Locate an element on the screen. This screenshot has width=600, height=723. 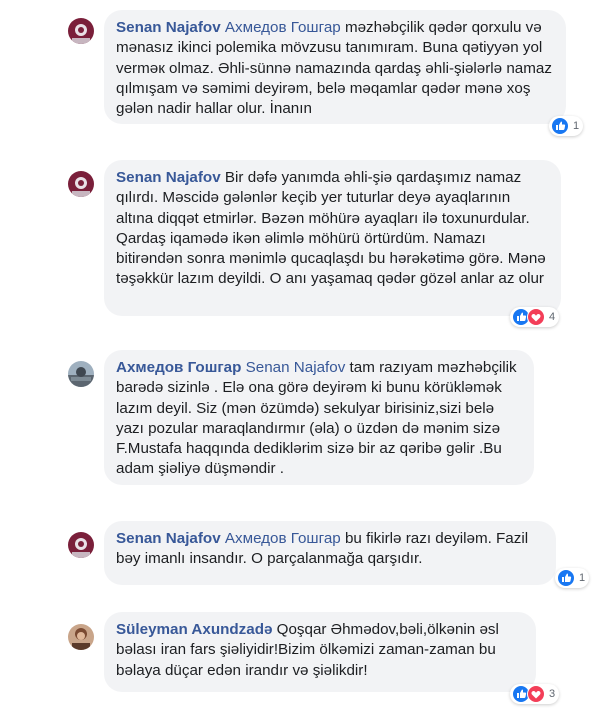
reaction-count: 3 is located at coordinates (552, 694).